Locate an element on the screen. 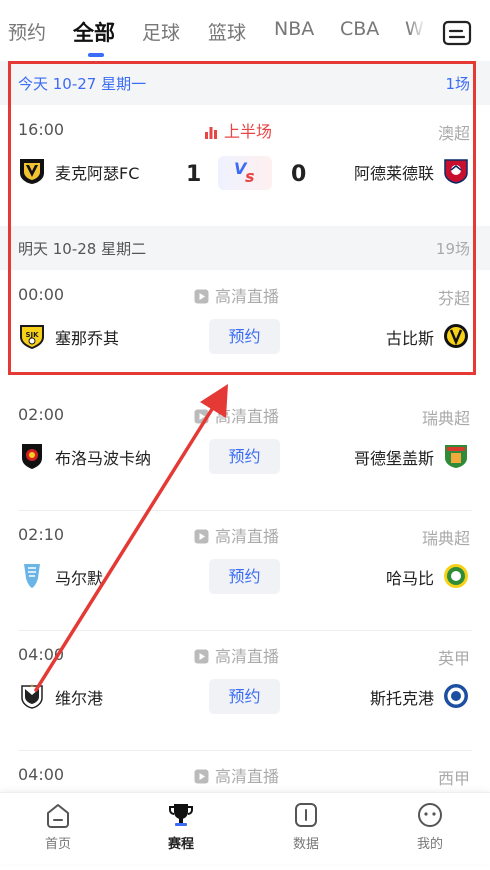 The width and height of the screenshot is (490, 870). nav-schedule: 赛程 is located at coordinates (181, 828).